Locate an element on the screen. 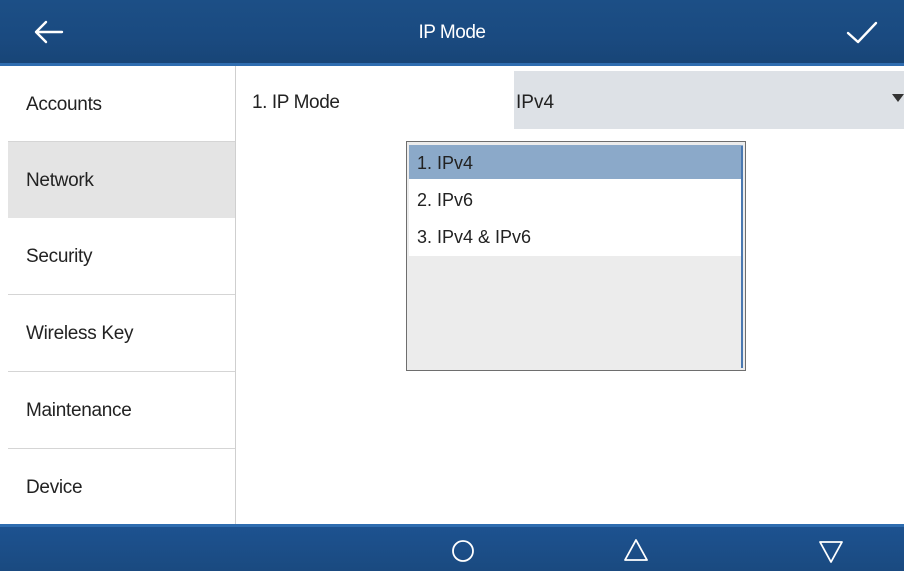 Image resolution: width=904 pixels, height=574 pixels. circle-home-icon is located at coordinates (463, 551).